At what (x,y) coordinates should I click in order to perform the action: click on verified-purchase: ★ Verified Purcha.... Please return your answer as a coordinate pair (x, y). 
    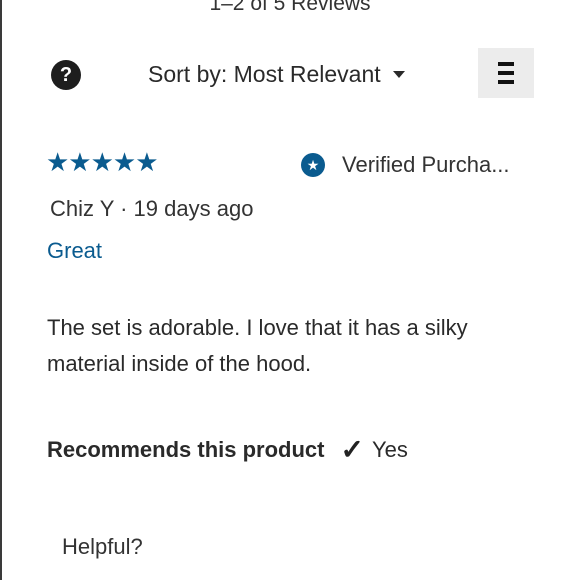
    Looking at the image, I should click on (405, 165).